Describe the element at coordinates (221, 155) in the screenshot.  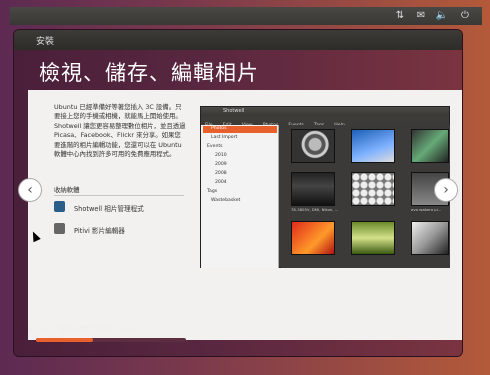
I see `sidebar-item-2010: 2010` at that location.